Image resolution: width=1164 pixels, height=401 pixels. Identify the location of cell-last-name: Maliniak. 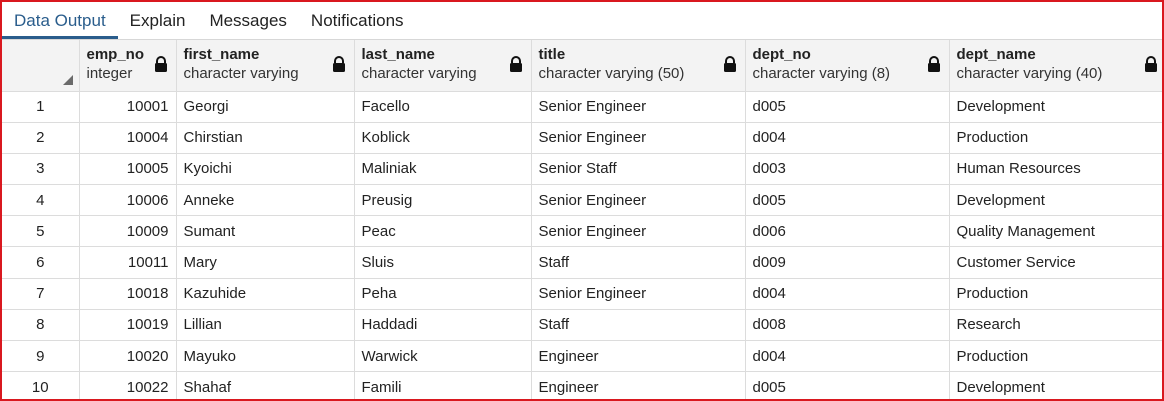
(443, 169).